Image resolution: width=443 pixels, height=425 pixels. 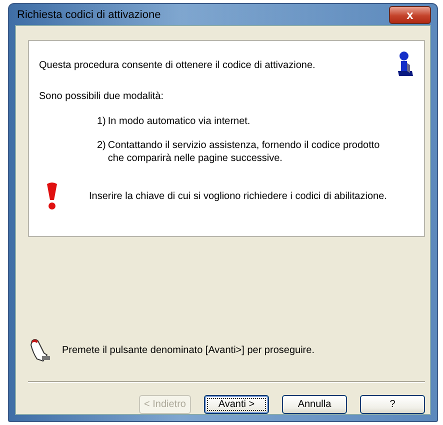 What do you see at coordinates (179, 121) in the screenshot?
I see `option-text: In modo automatico via internet.` at bounding box center [179, 121].